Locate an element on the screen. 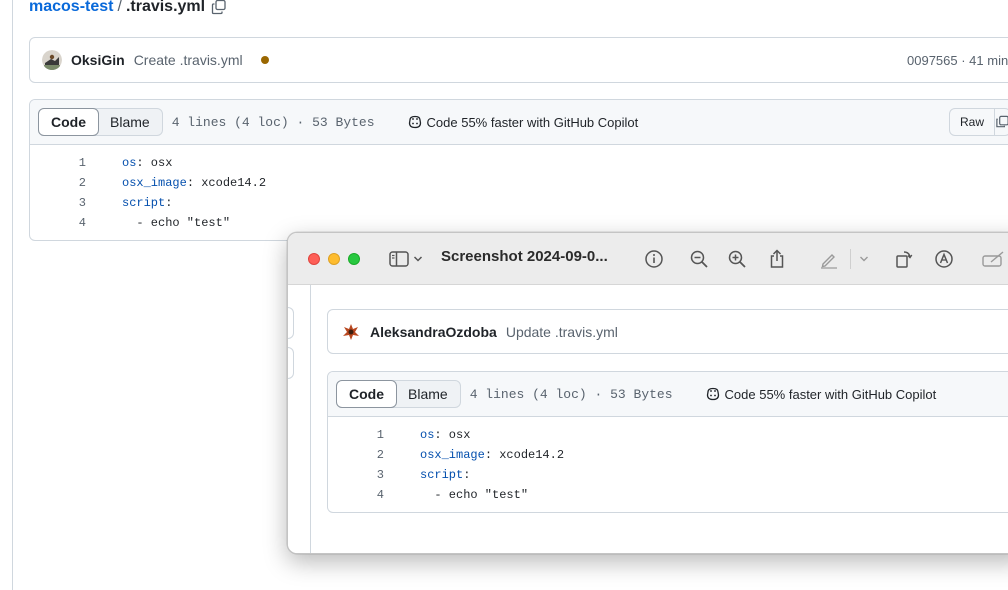 Image resolution: width=1008 pixels, height=590 pixels. info-icon is located at coordinates (654, 259).